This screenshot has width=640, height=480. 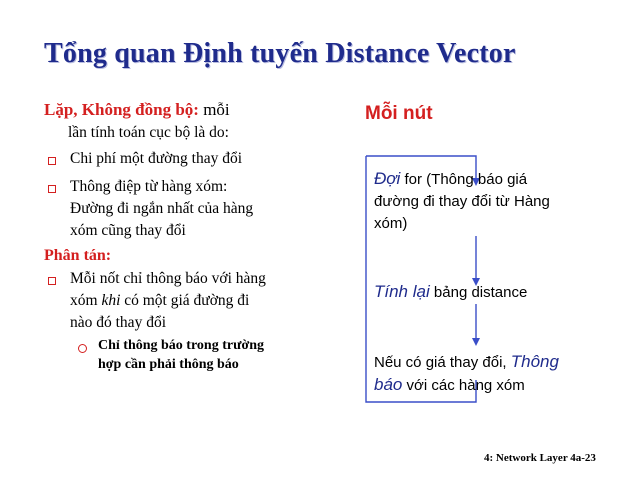 I want to click on step-notify: Nếu có giá thay đổi, Thông, so click(x=466, y=362).